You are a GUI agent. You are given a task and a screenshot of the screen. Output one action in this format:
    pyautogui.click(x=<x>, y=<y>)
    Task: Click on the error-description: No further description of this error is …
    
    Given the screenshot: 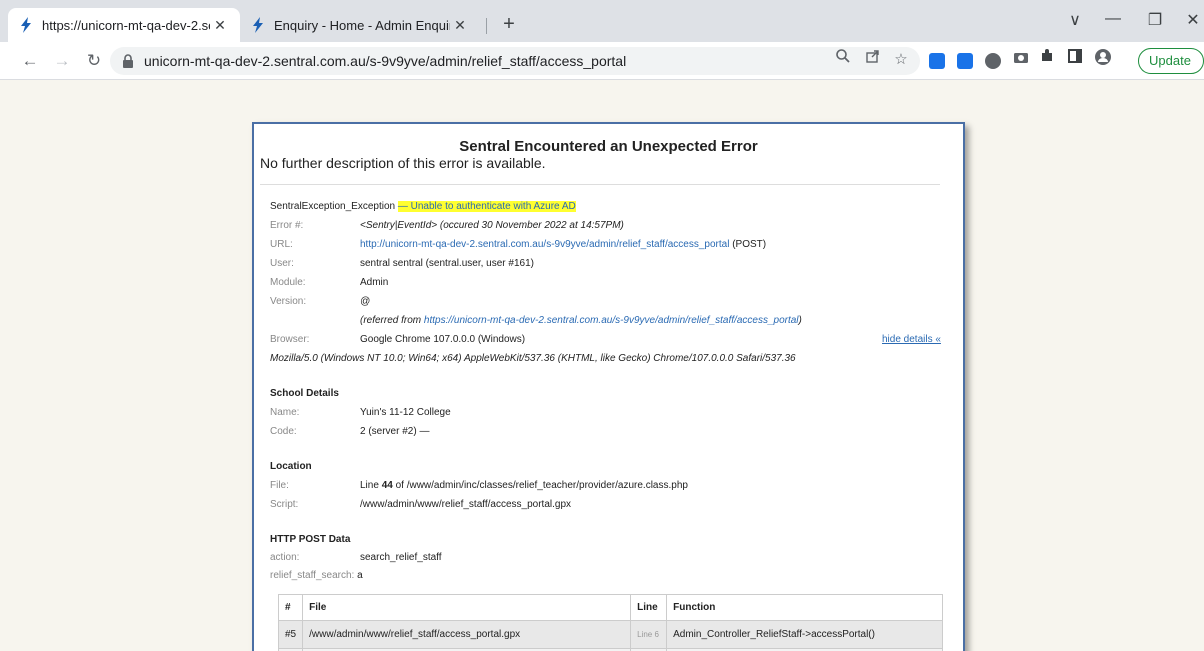 What is the action you would take?
    pyautogui.click(x=403, y=163)
    